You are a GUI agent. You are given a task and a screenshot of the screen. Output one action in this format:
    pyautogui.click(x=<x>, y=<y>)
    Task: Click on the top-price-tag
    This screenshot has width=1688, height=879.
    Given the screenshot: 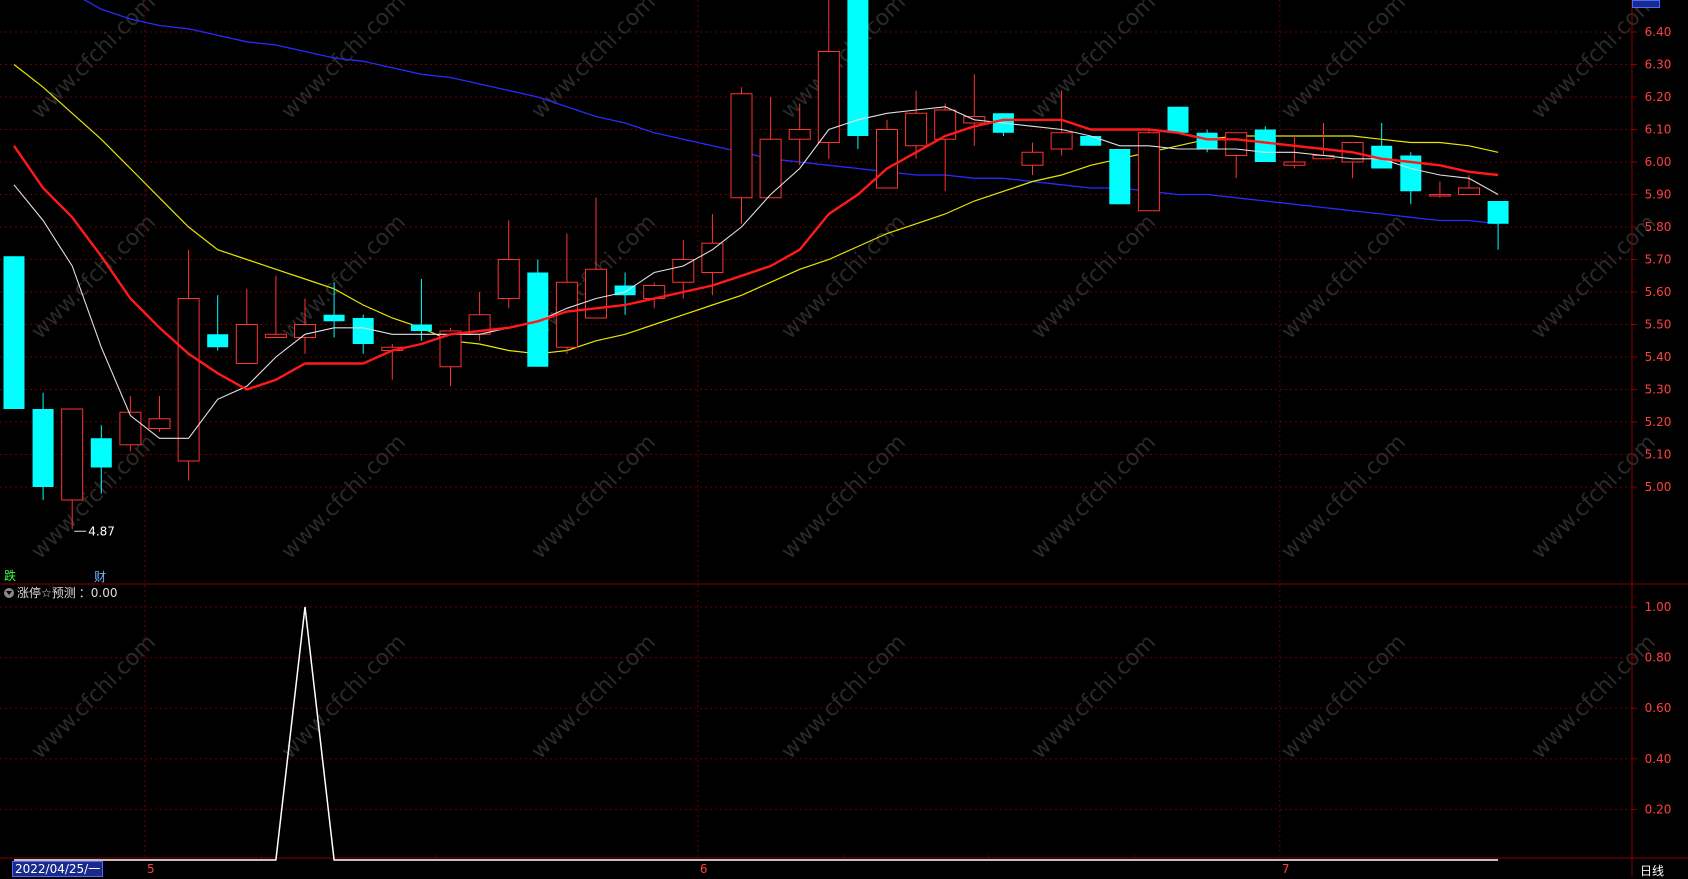 What is the action you would take?
    pyautogui.click(x=1646, y=4)
    